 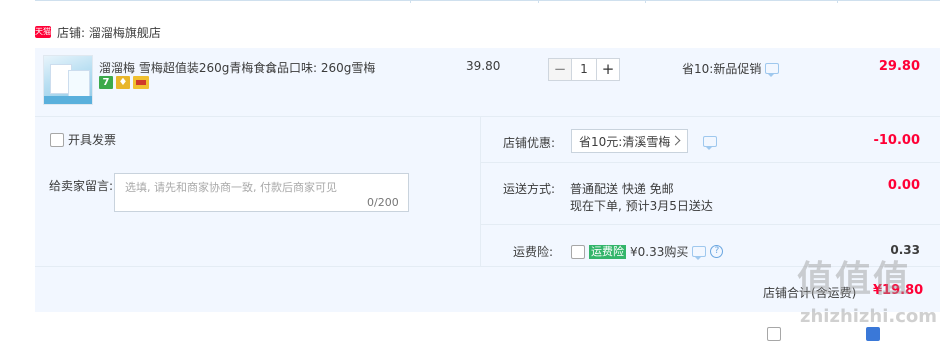 I want to click on chevron-down-icon, so click(x=675, y=140).